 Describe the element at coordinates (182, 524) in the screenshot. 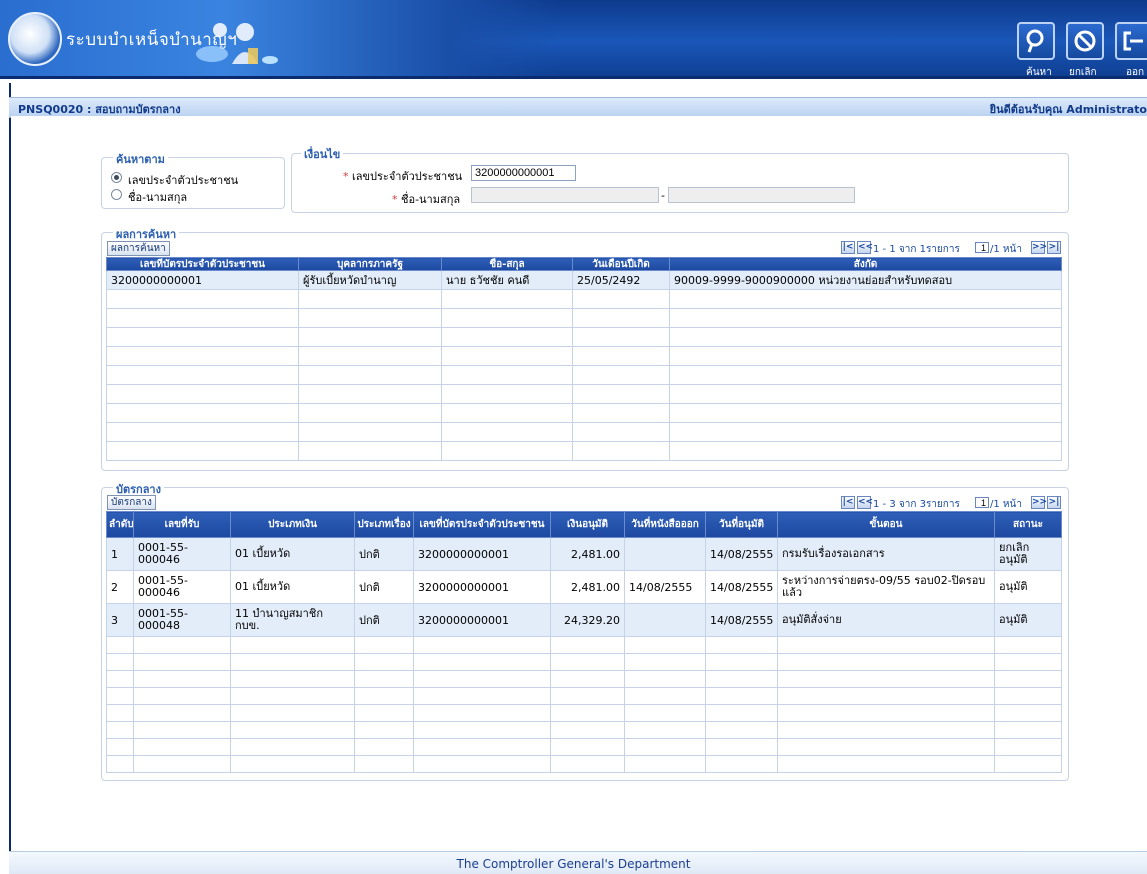

I see `column-header: เลขที่รับ` at that location.